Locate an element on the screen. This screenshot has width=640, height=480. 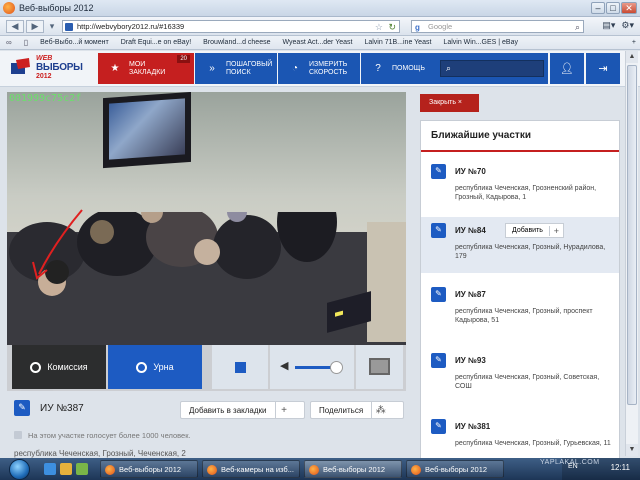
close-window-button: ✕ is located at coordinates (629, 8).